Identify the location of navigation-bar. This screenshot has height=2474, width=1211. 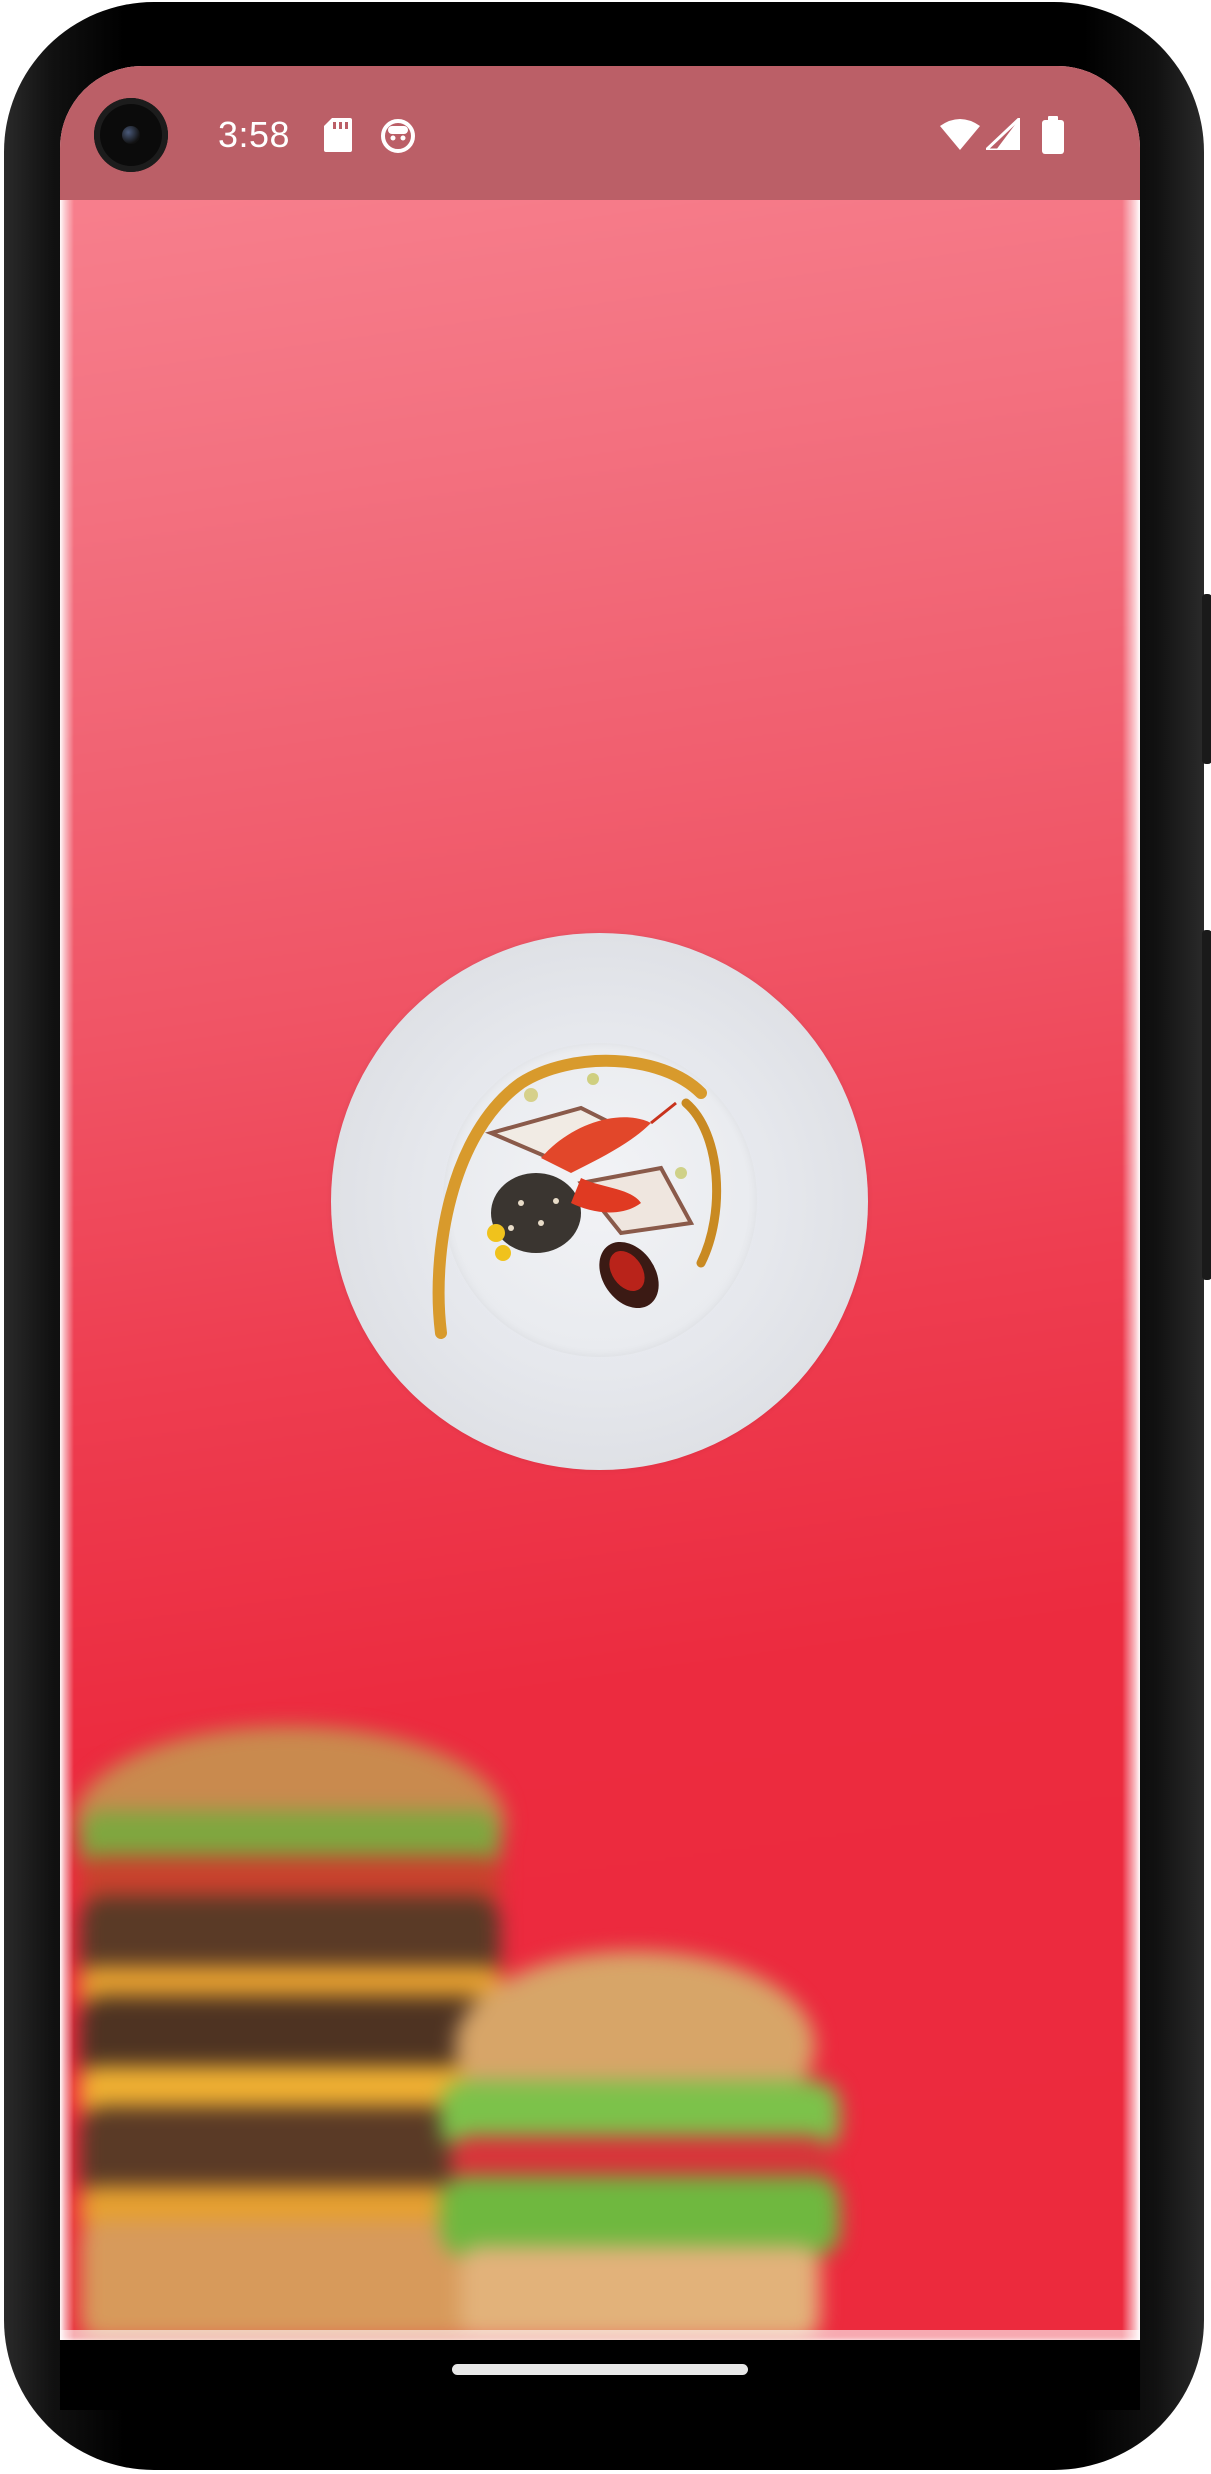
(600, 2375).